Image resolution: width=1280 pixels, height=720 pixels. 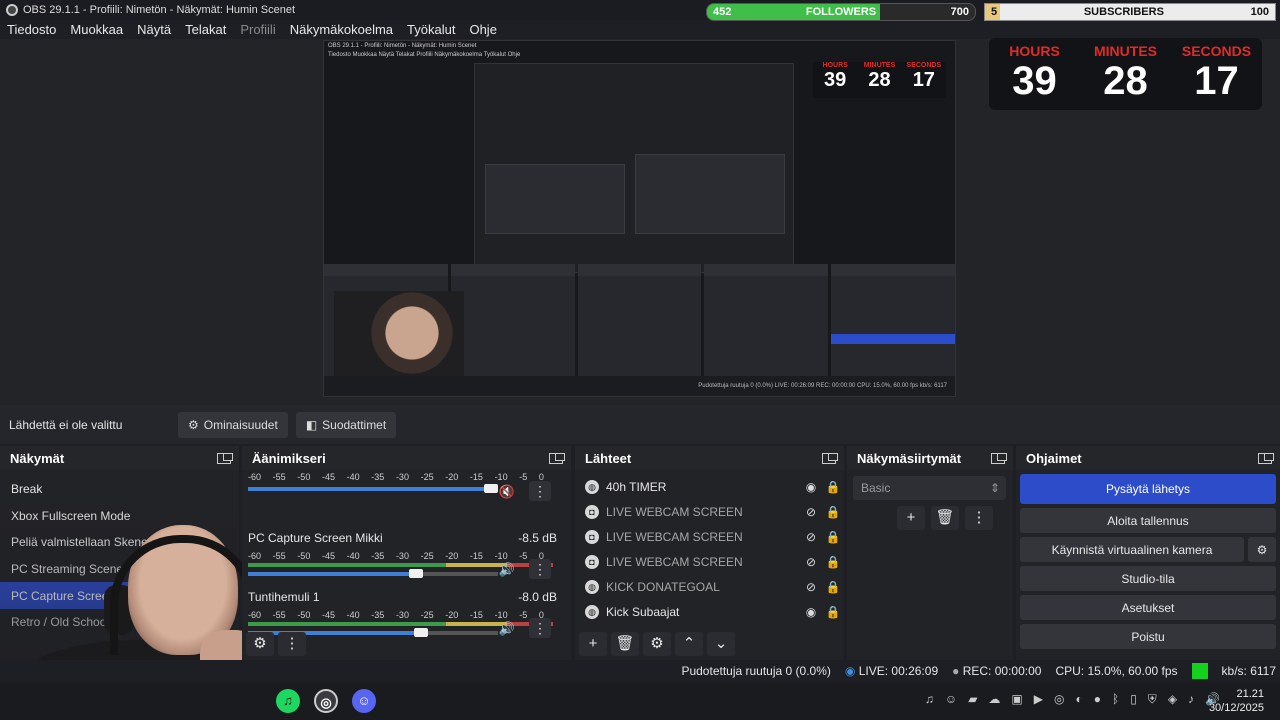 What do you see at coordinates (835, 80) in the screenshot?
I see `nested-hours-value: 39` at bounding box center [835, 80].